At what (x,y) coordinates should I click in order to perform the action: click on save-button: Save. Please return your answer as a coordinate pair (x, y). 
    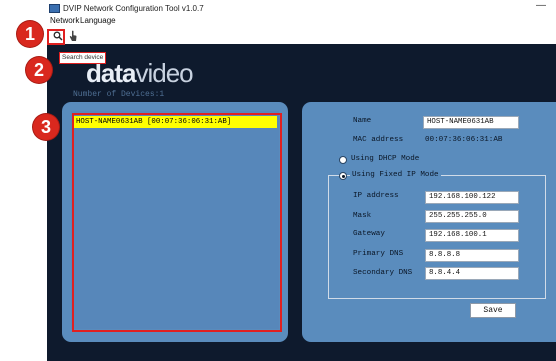
    Looking at the image, I should click on (493, 310).